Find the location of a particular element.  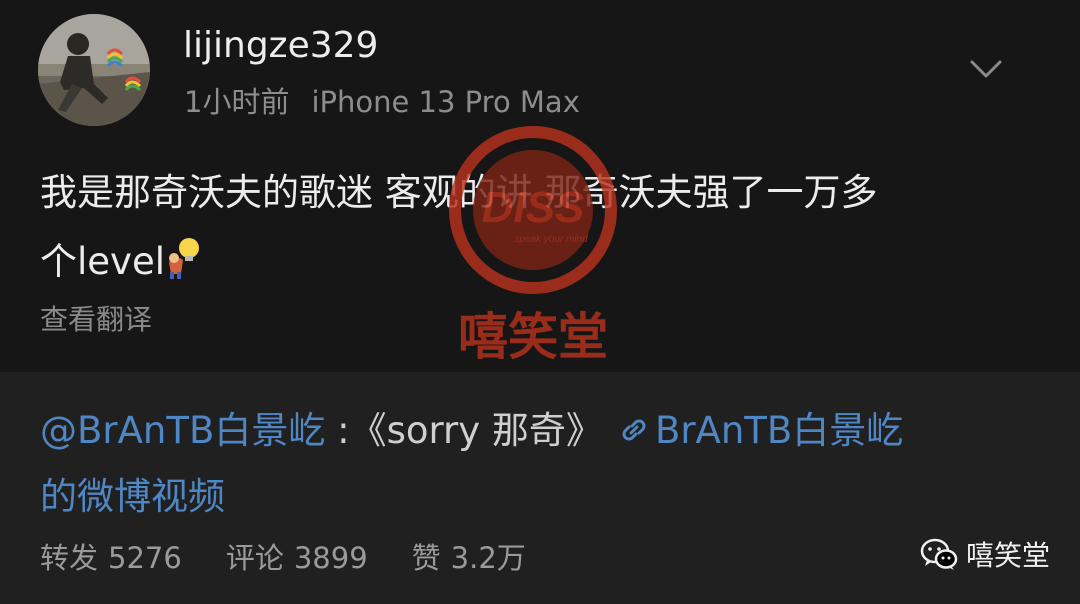

watermark-logo: DISS speak your mind 嘻笑堂 is located at coordinates (533, 246).